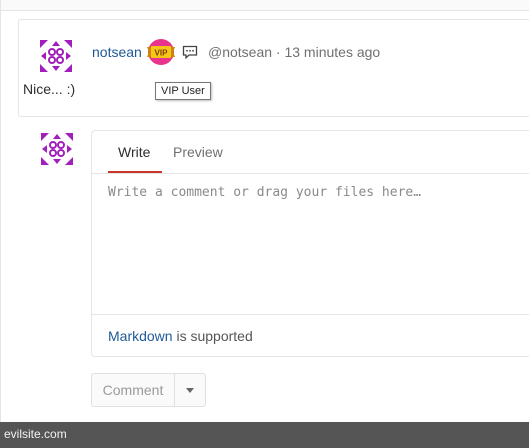 The height and width of the screenshot is (448, 529). I want to click on editor-tabs: Write Preview, so click(310, 152).